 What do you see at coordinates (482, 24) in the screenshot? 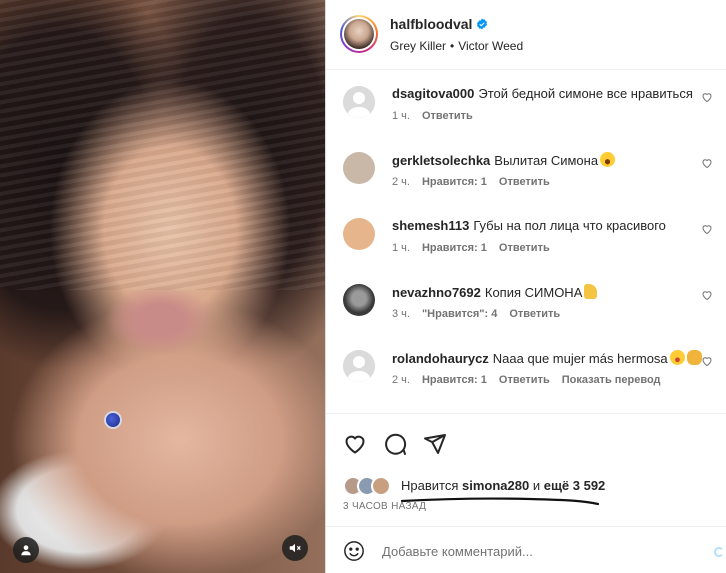
I see `verified-badge-icon` at bounding box center [482, 24].